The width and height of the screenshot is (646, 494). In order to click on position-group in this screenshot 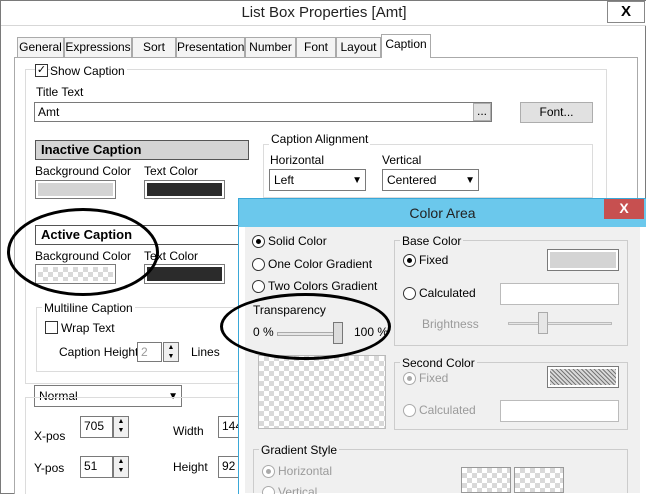, I will do `click(135, 445)`.